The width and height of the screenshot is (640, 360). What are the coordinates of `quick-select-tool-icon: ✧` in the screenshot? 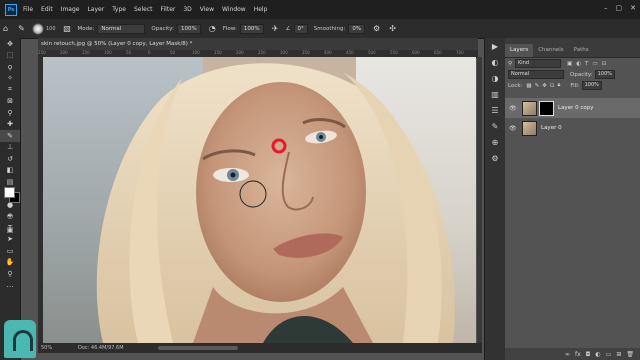 It's located at (10, 79).